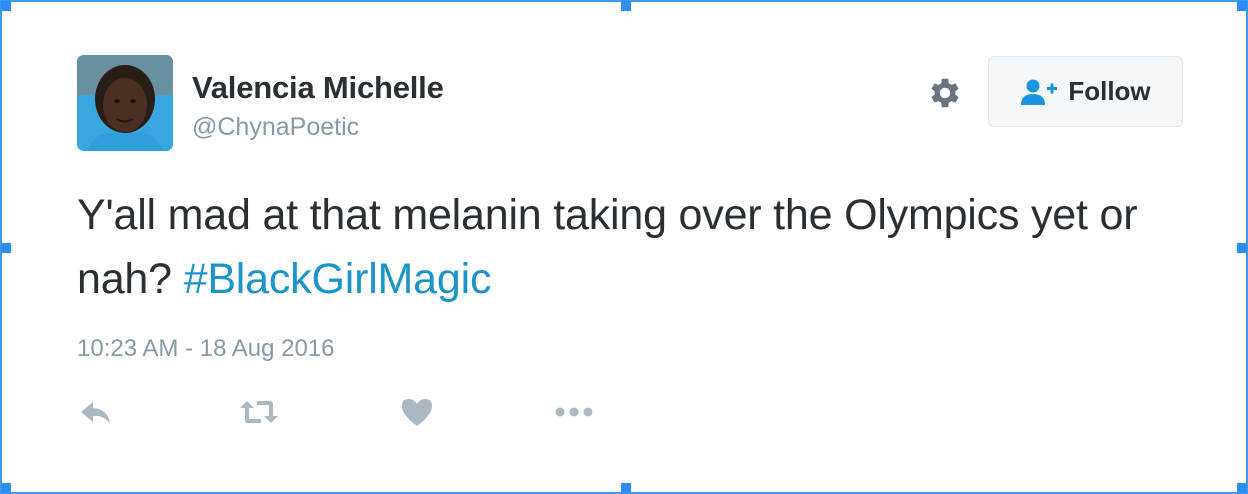  What do you see at coordinates (626, 6) in the screenshot?
I see `resize-handle-top` at bounding box center [626, 6].